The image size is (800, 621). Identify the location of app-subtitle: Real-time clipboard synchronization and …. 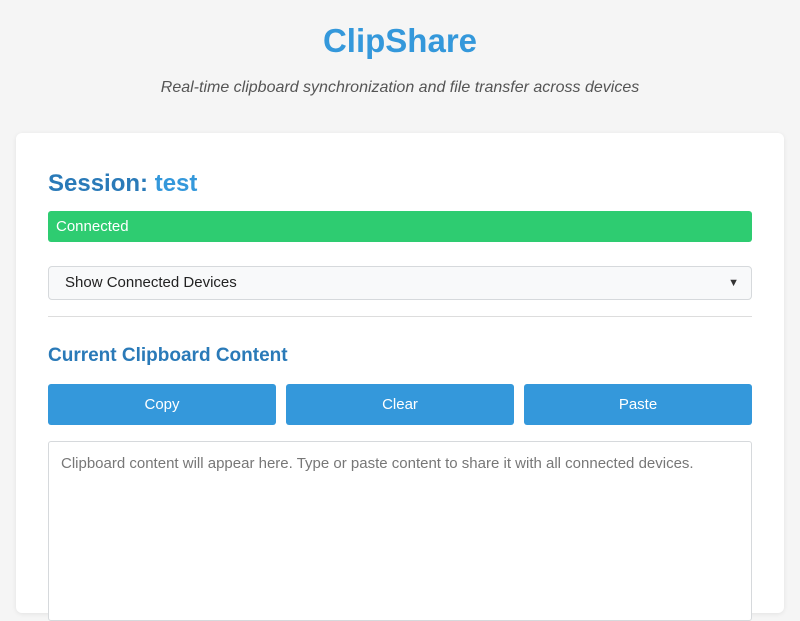
(400, 87).